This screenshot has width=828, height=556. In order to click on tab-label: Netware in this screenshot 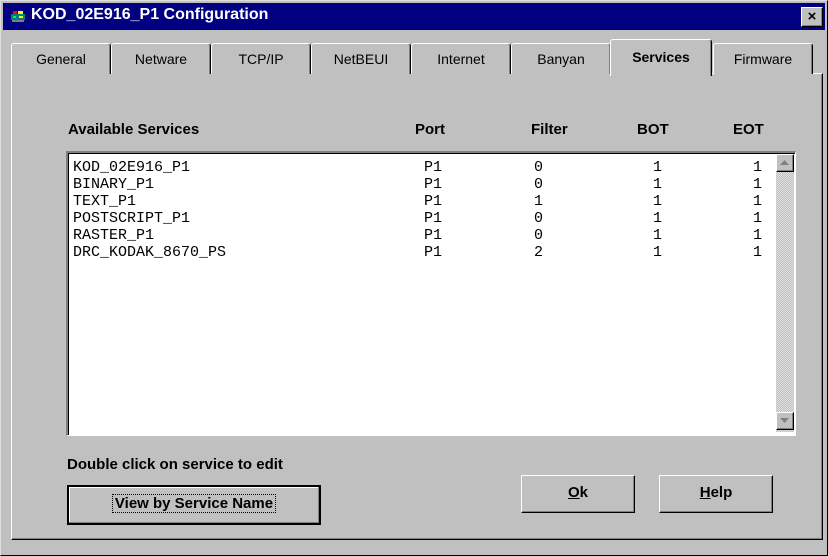, I will do `click(161, 59)`.